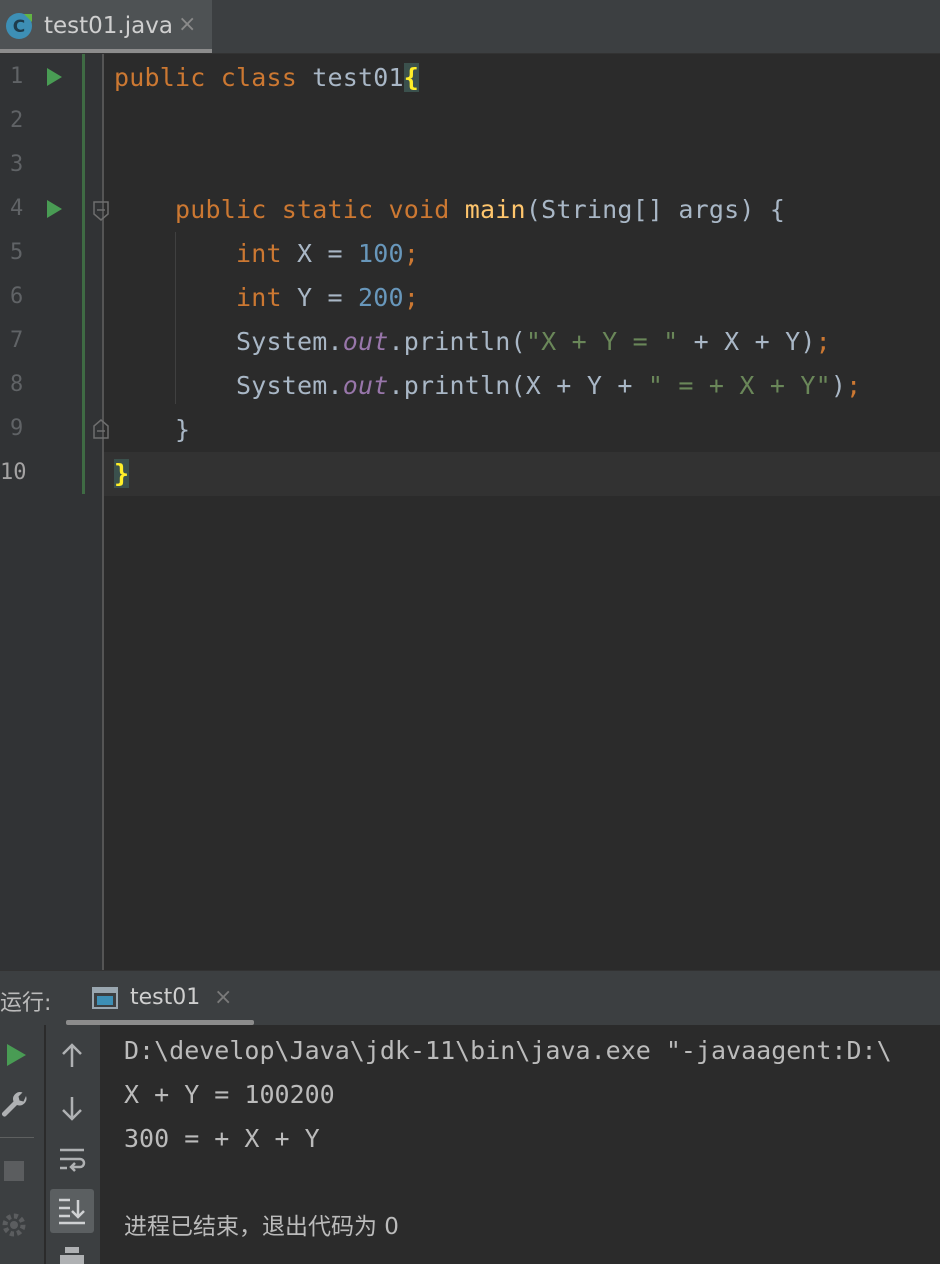  Describe the element at coordinates (15, 1106) in the screenshot. I see `wrench-icon` at that location.